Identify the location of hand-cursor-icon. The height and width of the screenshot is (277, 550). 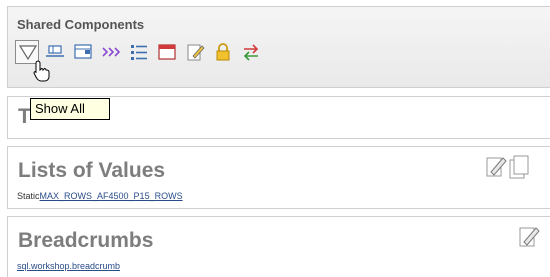
(41, 71).